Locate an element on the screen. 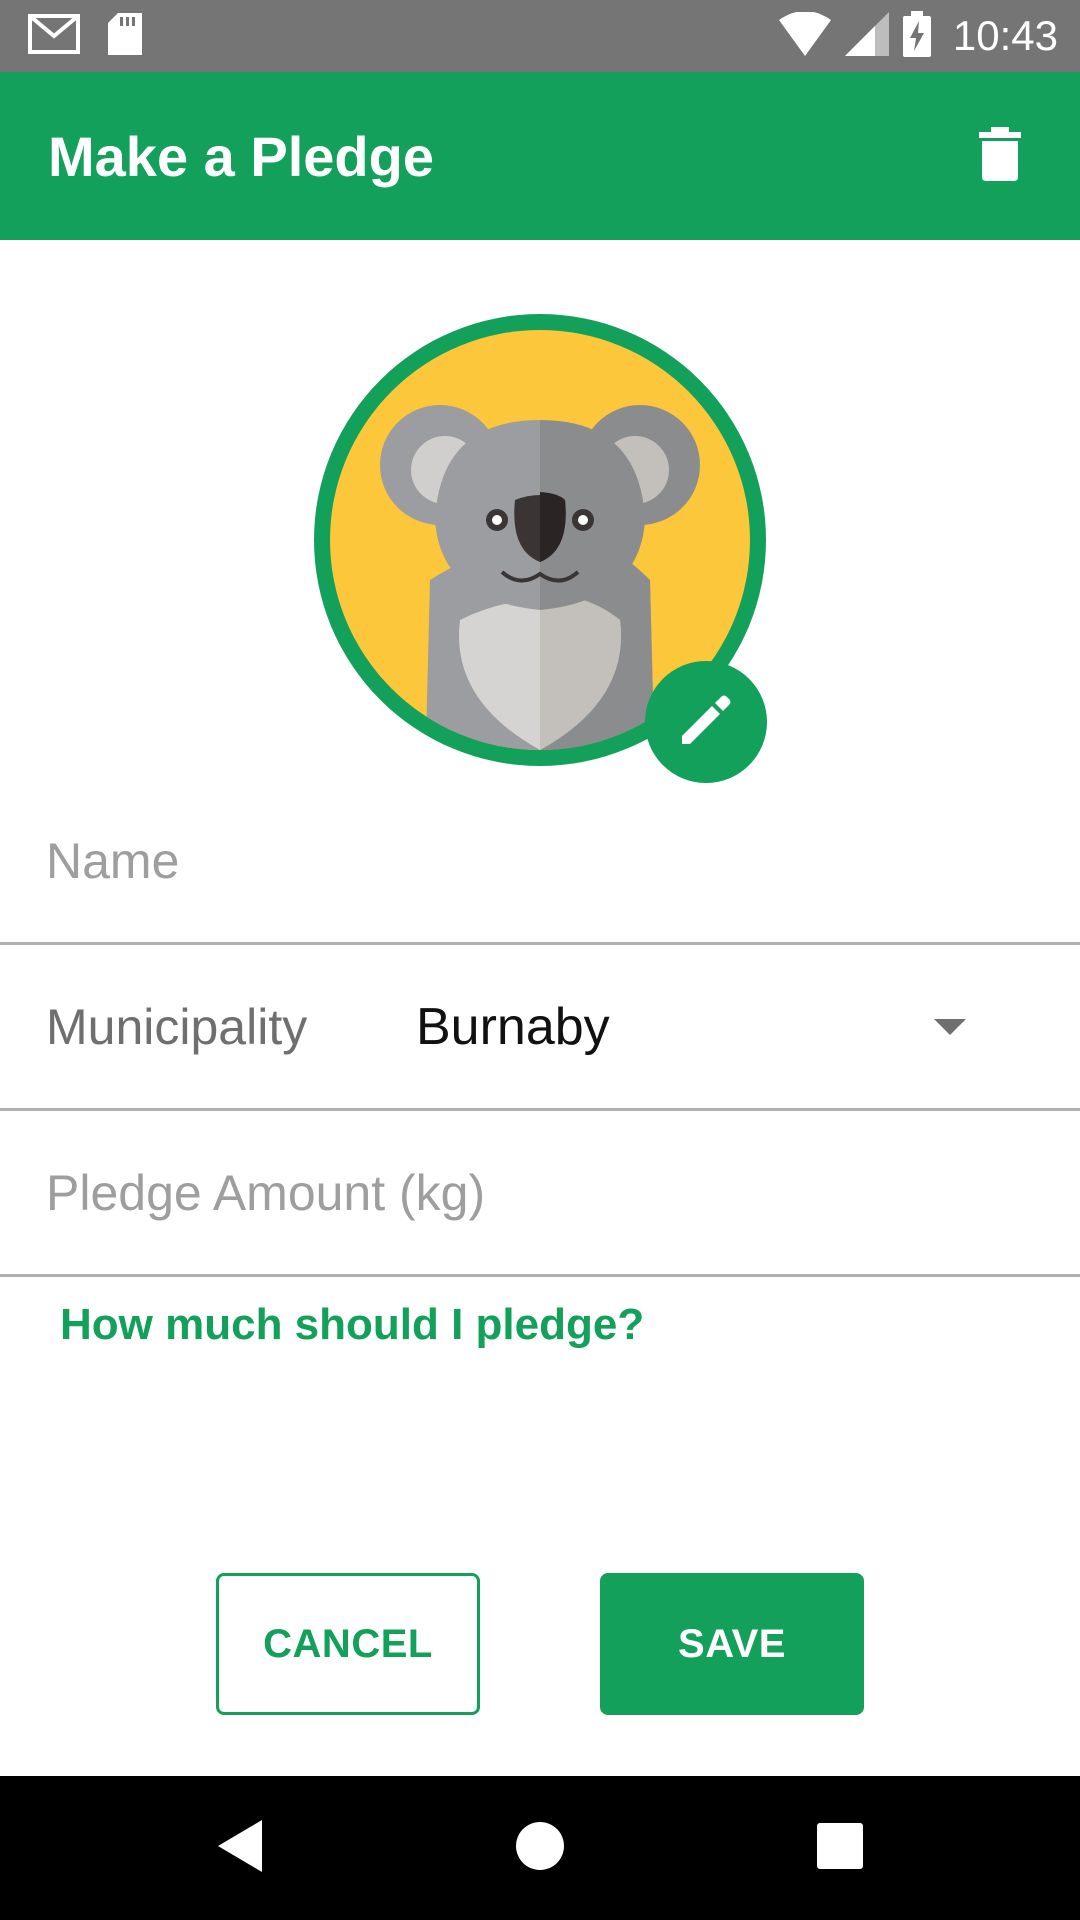 The width and height of the screenshot is (1080, 1920). back-button is located at coordinates (240, 1848).